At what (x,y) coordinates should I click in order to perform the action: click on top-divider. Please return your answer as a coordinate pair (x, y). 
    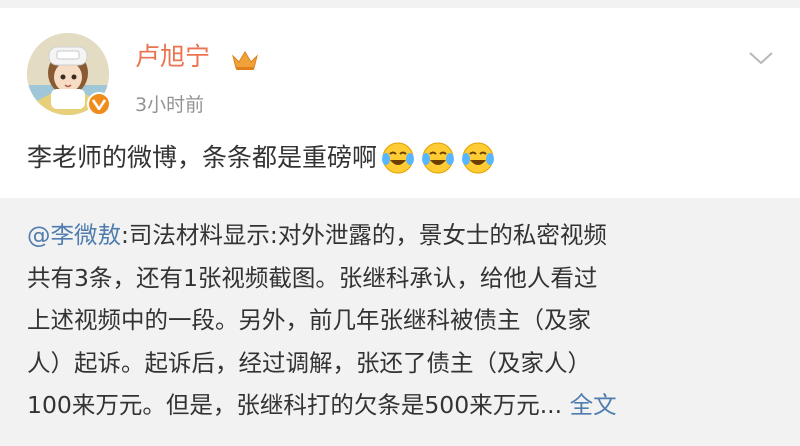
    Looking at the image, I should click on (400, 4).